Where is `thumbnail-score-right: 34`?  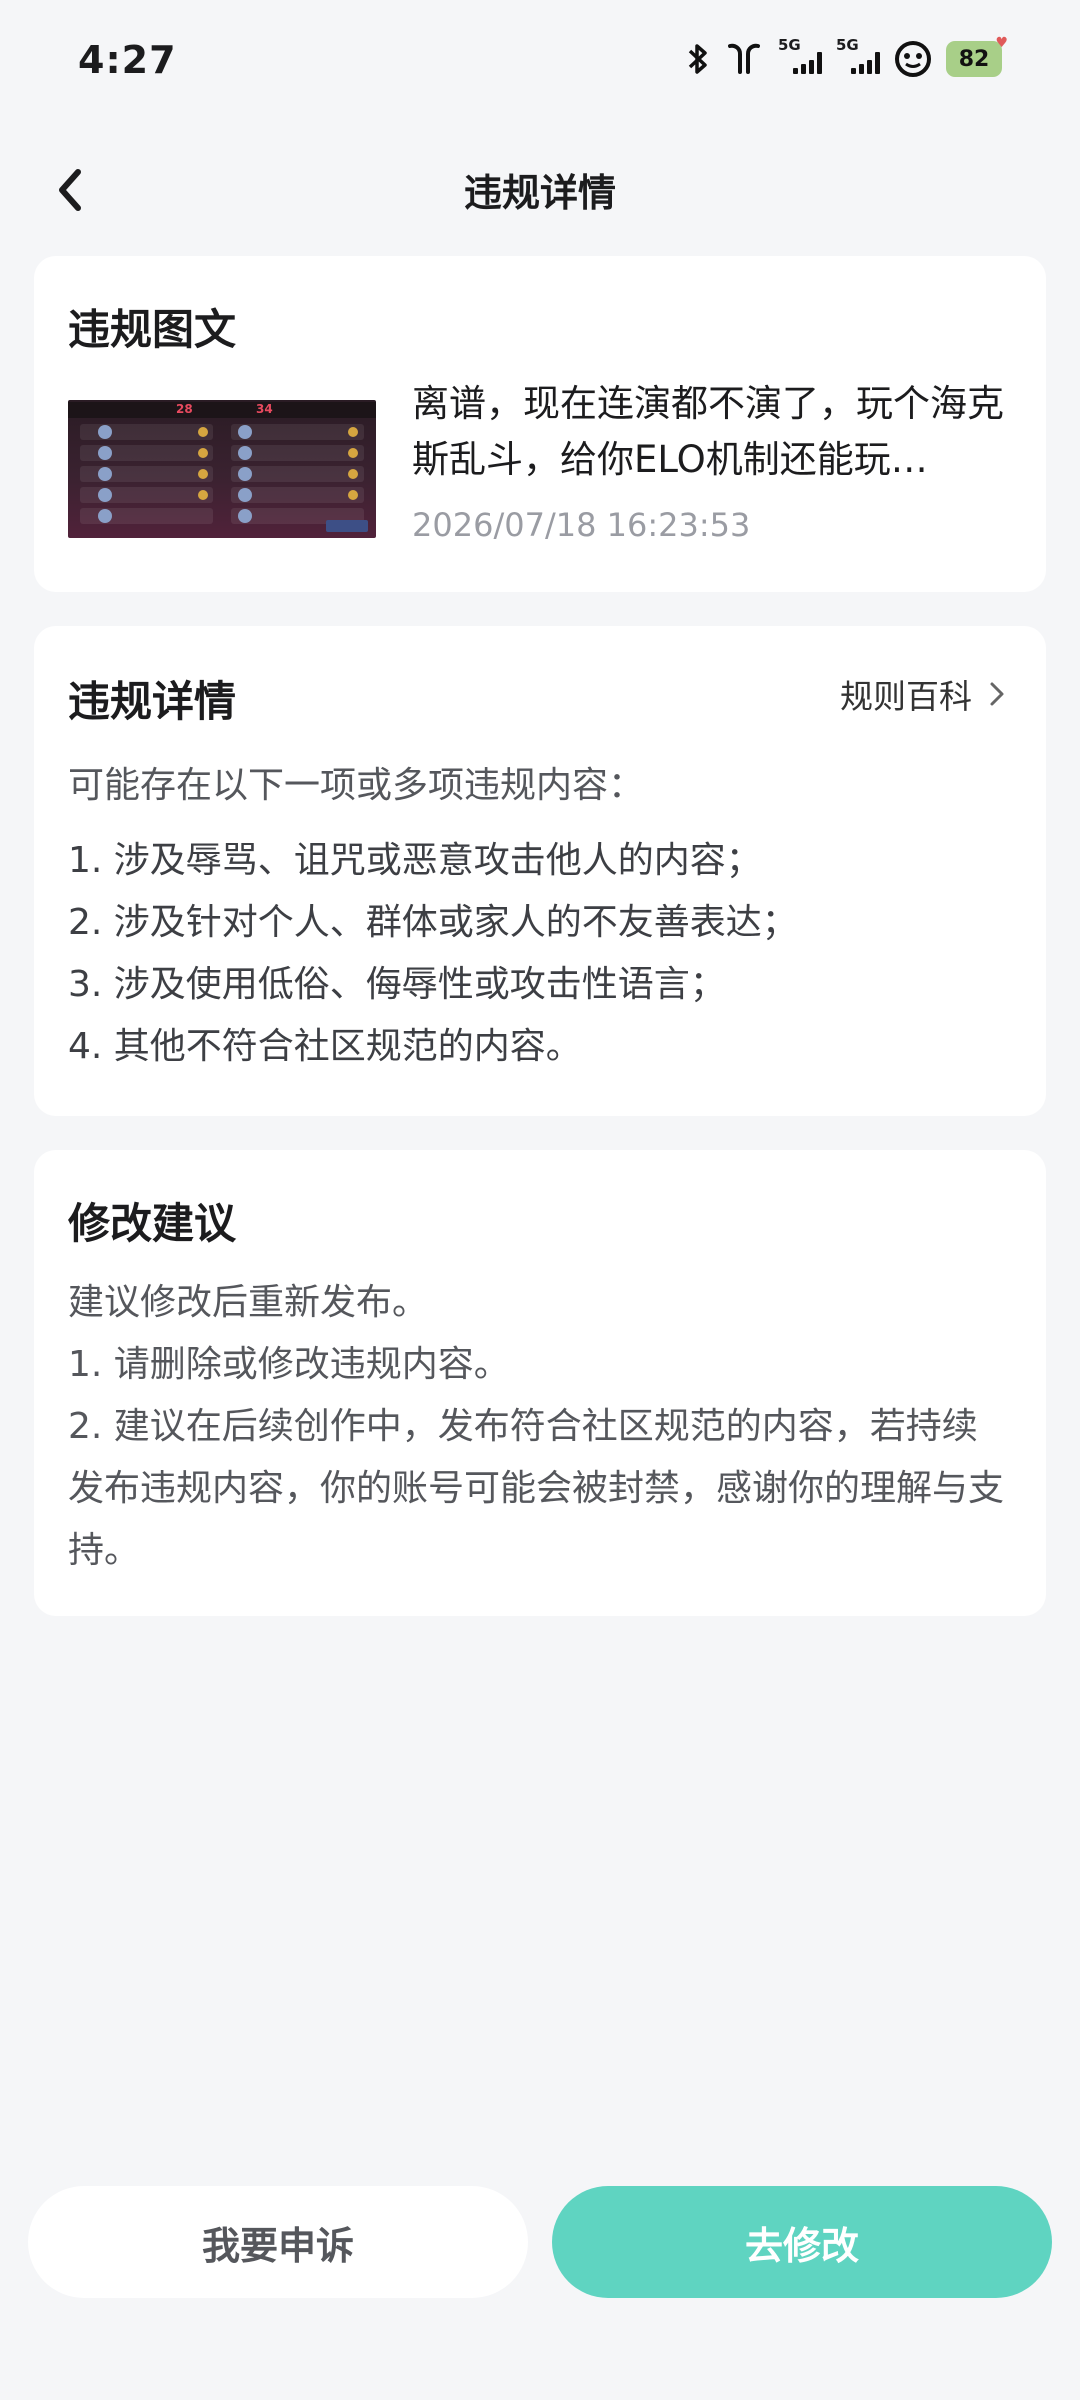
thumbnail-score-right: 34 is located at coordinates (264, 409).